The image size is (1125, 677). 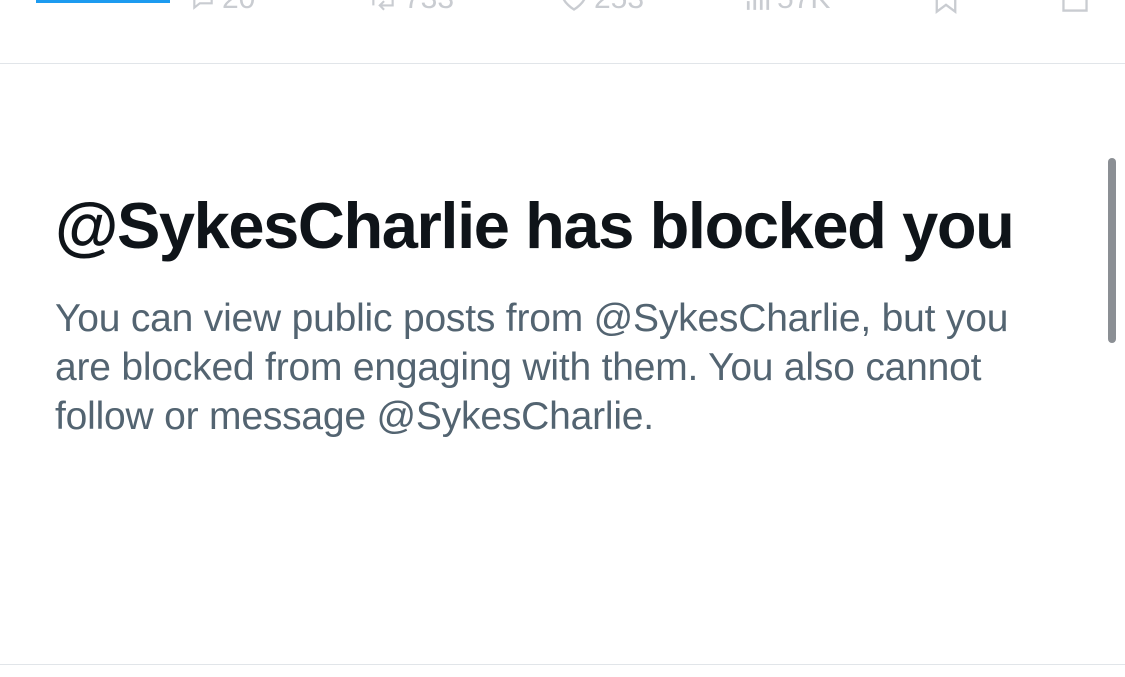 I want to click on share-icon, so click(x=1075, y=7).